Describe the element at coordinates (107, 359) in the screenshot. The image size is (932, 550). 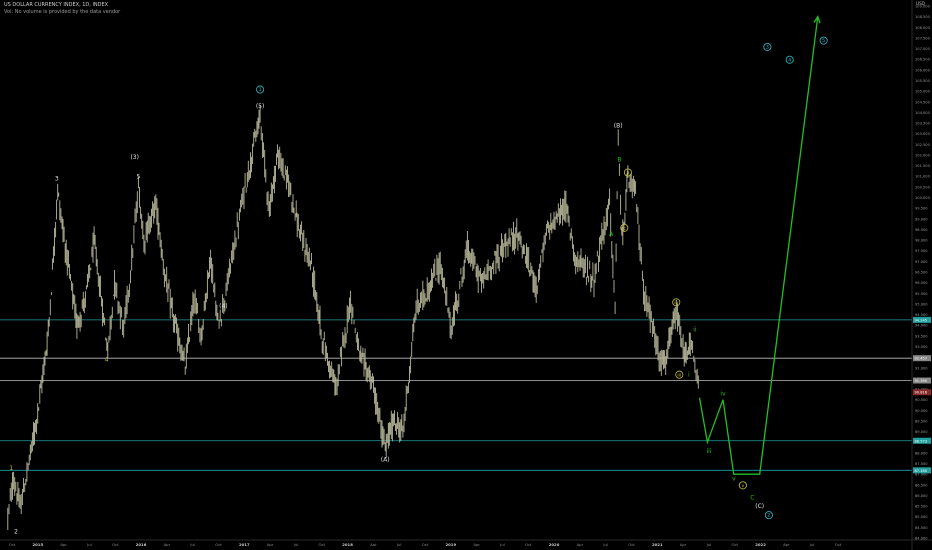
I see `wave-label-3: 4` at that location.